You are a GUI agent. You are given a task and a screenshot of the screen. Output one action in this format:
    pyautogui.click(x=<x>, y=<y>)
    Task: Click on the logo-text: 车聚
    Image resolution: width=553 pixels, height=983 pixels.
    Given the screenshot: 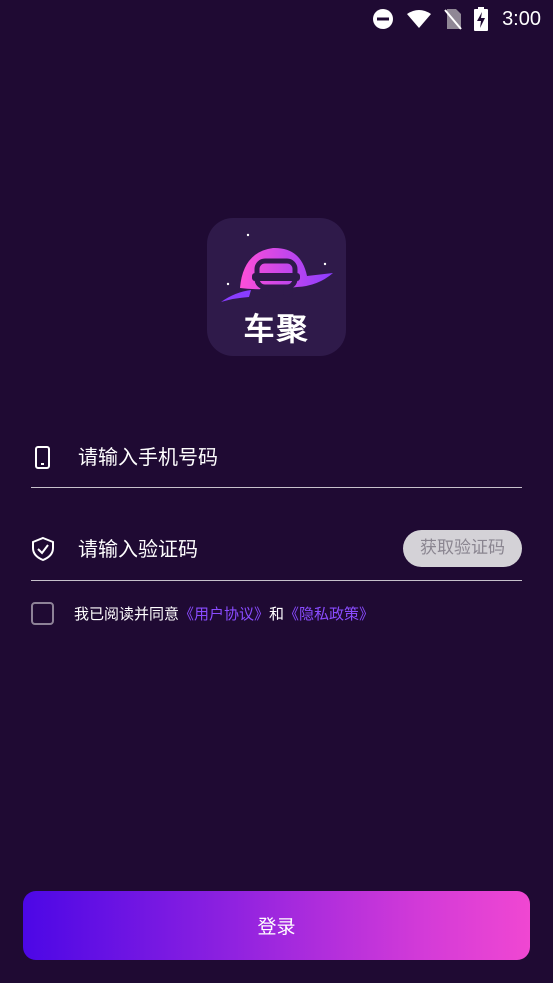 What is the action you would take?
    pyautogui.click(x=276, y=330)
    